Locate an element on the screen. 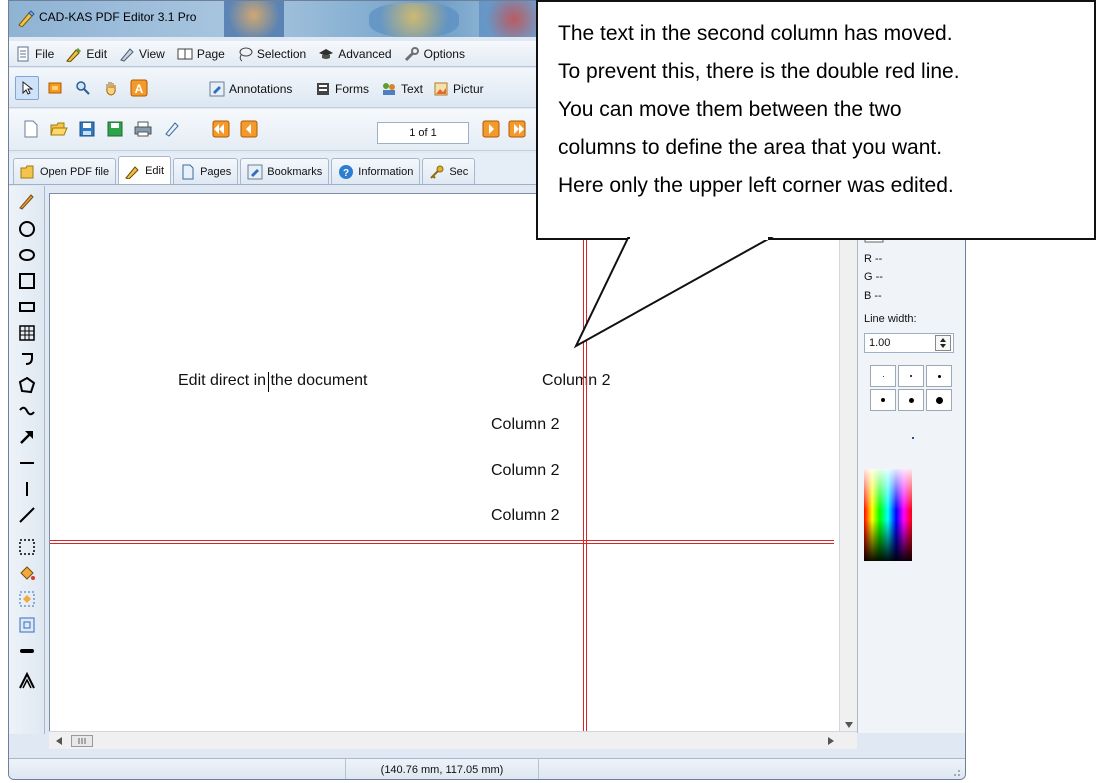 This screenshot has height=783, width=1101. tab-security: Sec is located at coordinates (449, 171).